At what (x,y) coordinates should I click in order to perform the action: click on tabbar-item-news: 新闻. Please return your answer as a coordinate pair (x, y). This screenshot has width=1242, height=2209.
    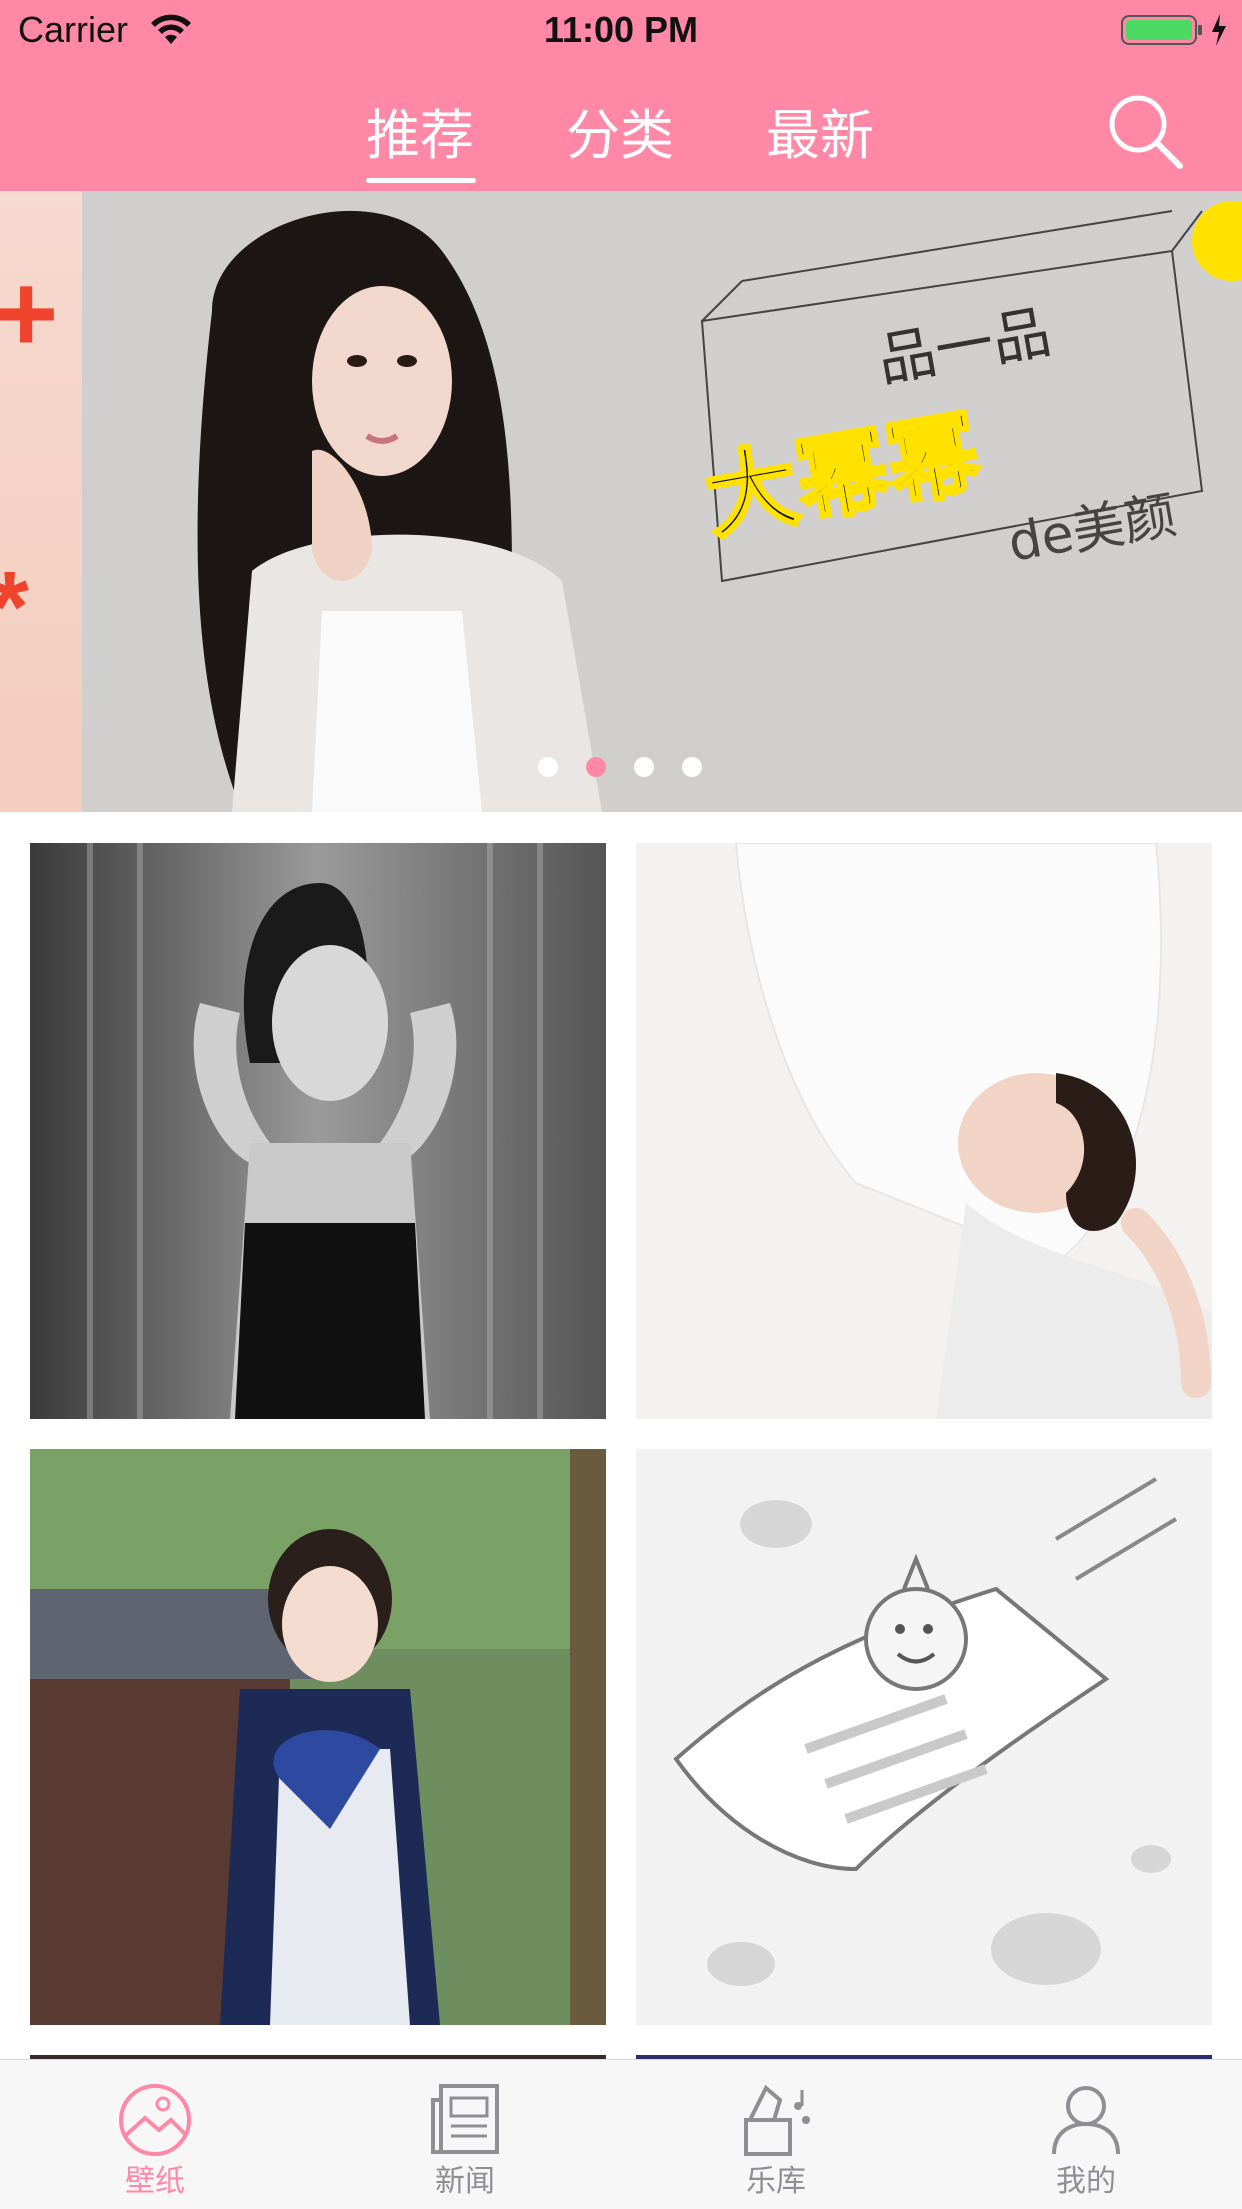
    Looking at the image, I should click on (465, 2134).